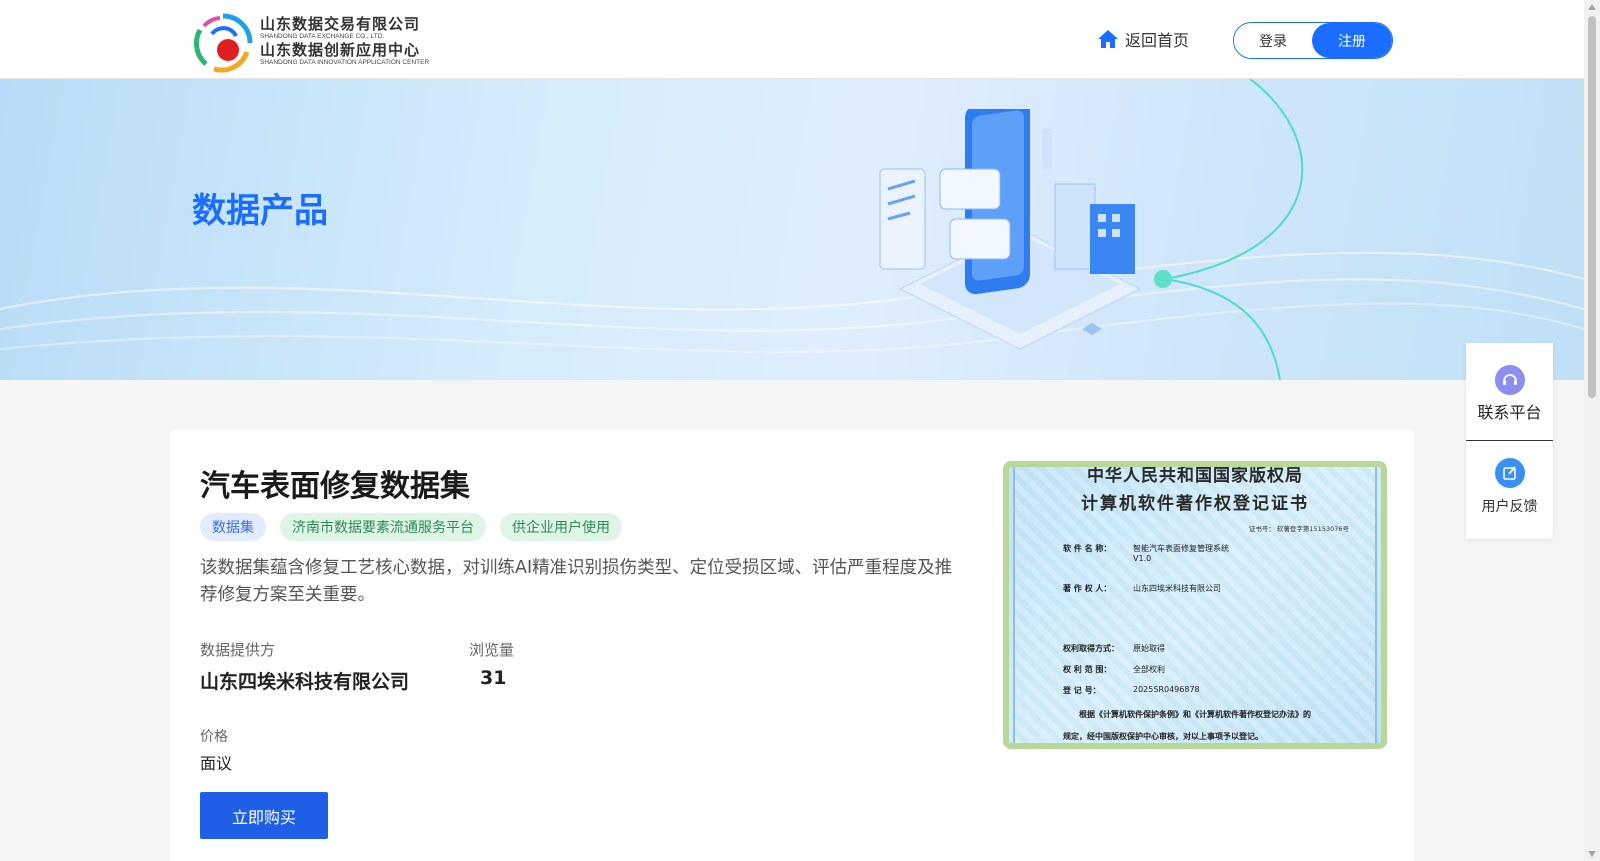 The height and width of the screenshot is (861, 1600). I want to click on certificate-row: 软 件 名 称： 智能汽车表面修复管理系统 V1.0, so click(1146, 553).